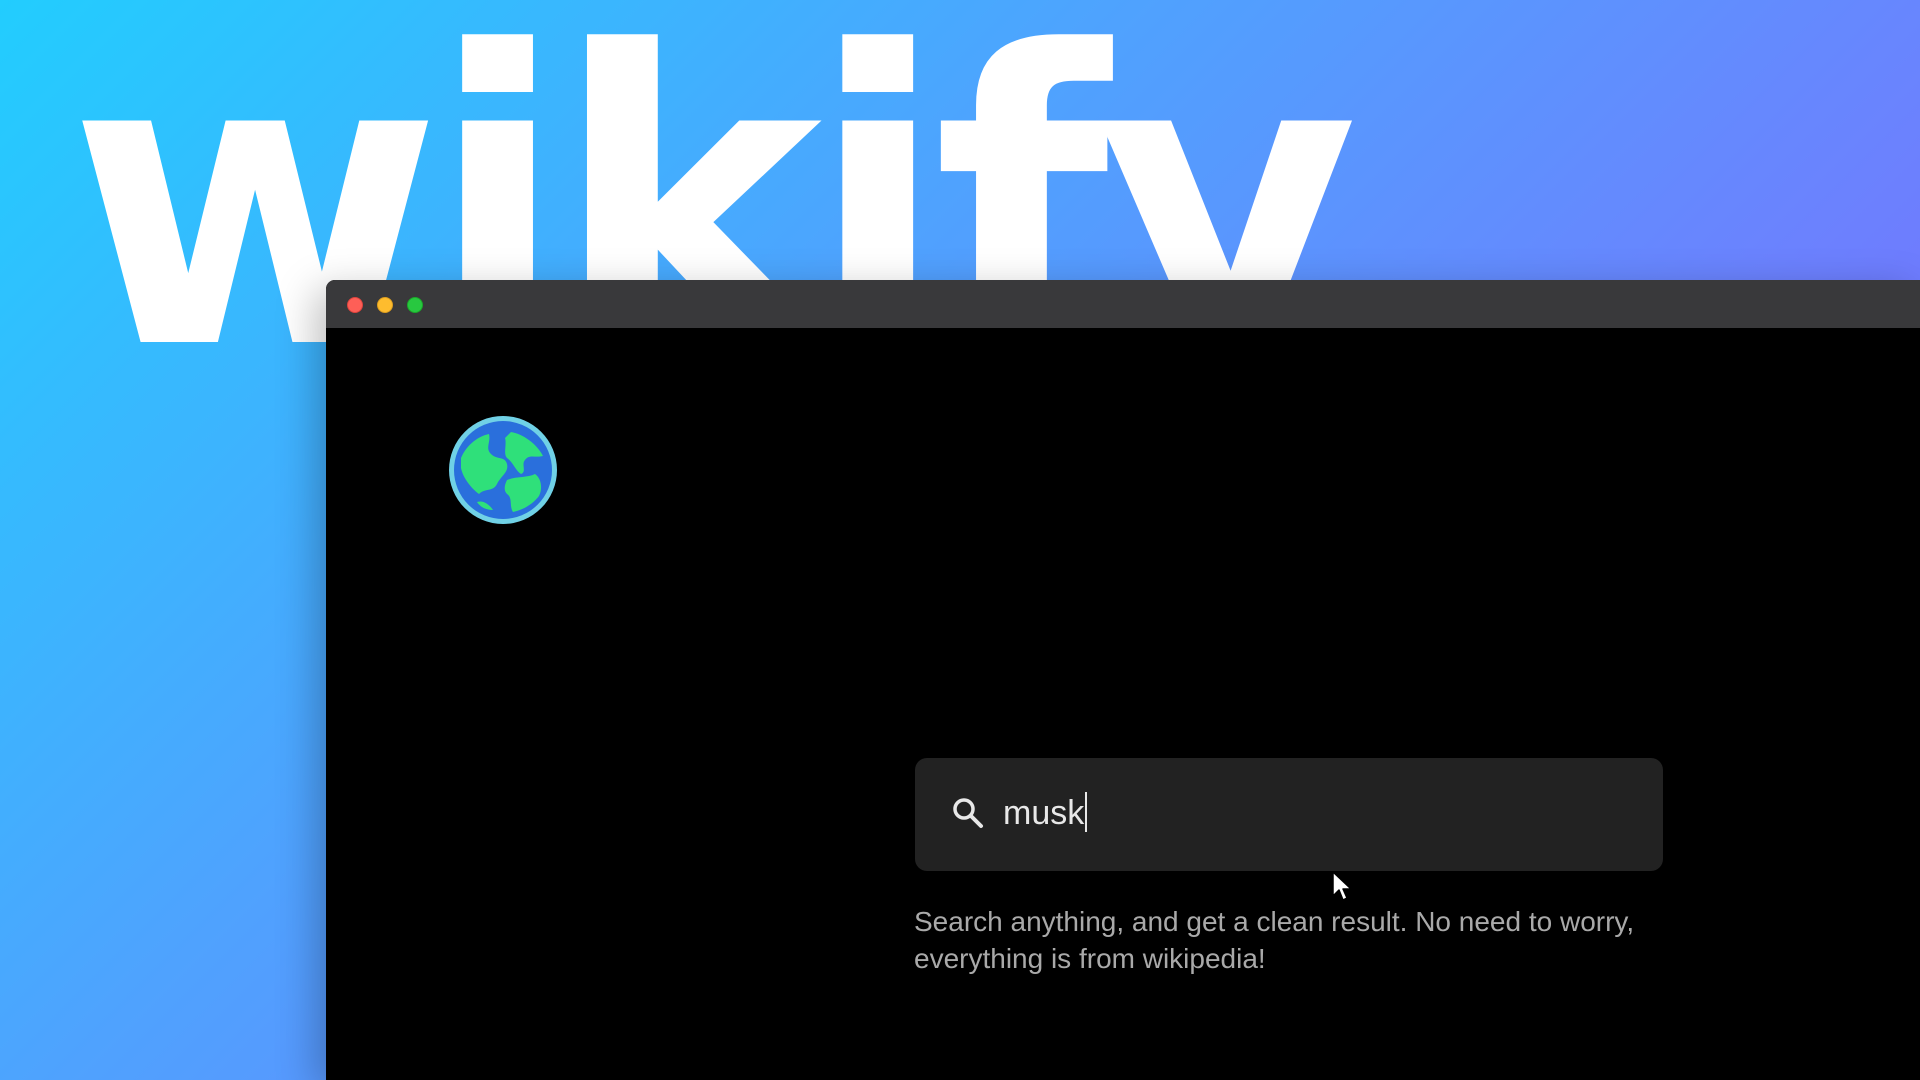 Image resolution: width=1920 pixels, height=1080 pixels. Describe the element at coordinates (385, 305) in the screenshot. I see `minimize-window-button` at that location.